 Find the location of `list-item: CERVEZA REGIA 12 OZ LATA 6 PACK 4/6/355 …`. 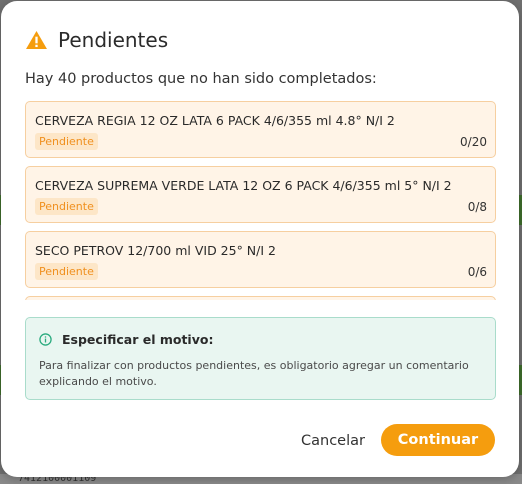

list-item: CERVEZA REGIA 12 OZ LATA 6 PACK 4/6/355 … is located at coordinates (260, 129).